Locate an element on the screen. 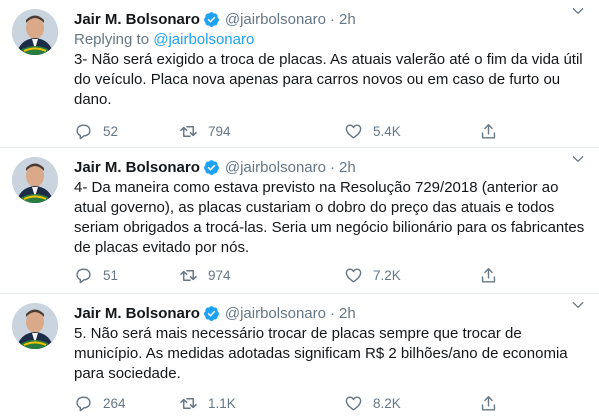 The width and height of the screenshot is (599, 419). replying-to-label: Replying to is located at coordinates (114, 39).